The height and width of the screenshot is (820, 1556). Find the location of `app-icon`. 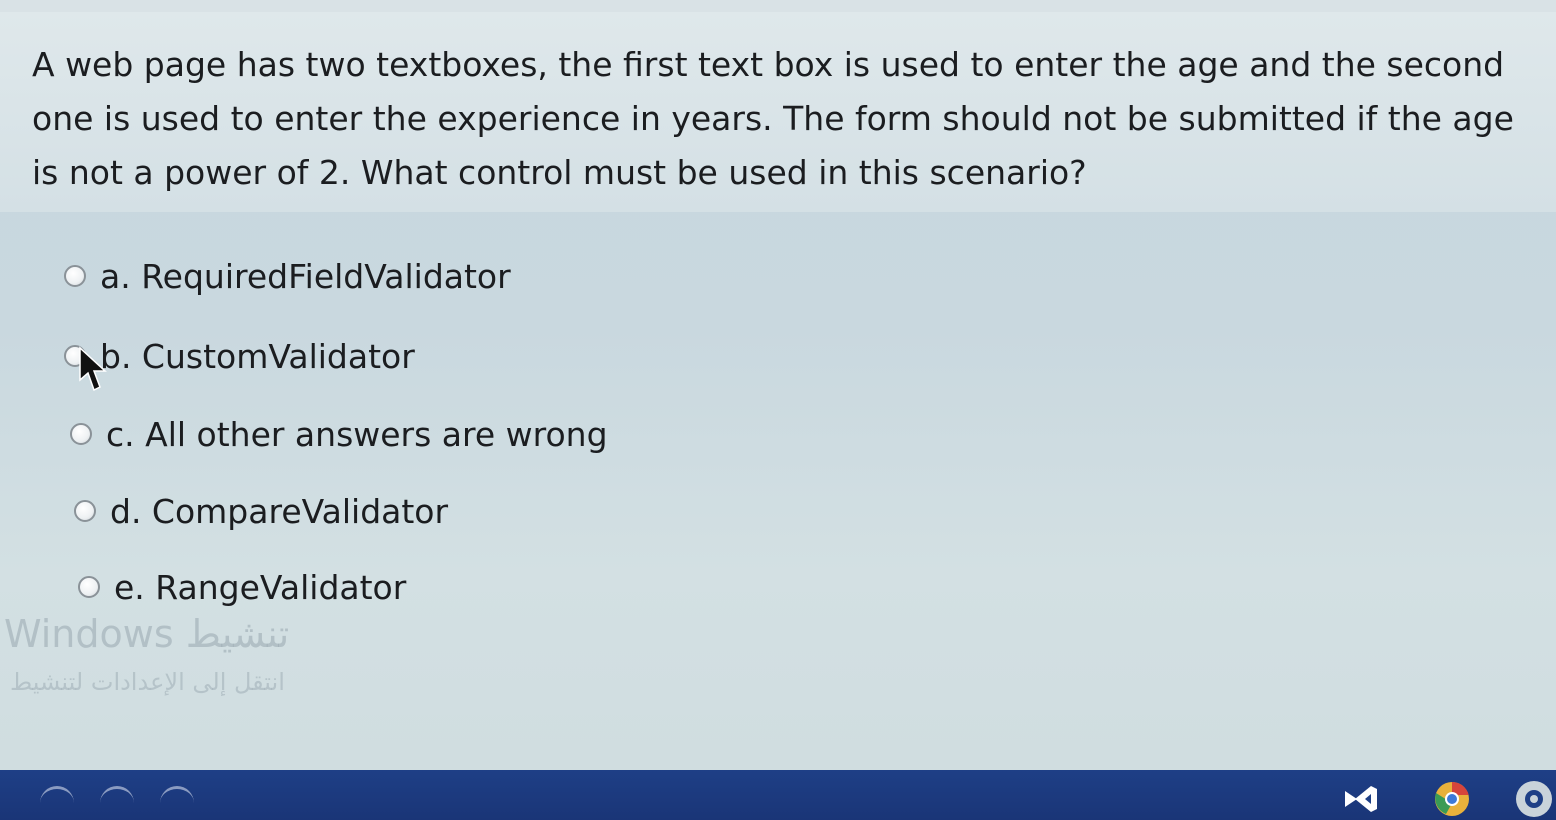

app-icon is located at coordinates (1534, 799).